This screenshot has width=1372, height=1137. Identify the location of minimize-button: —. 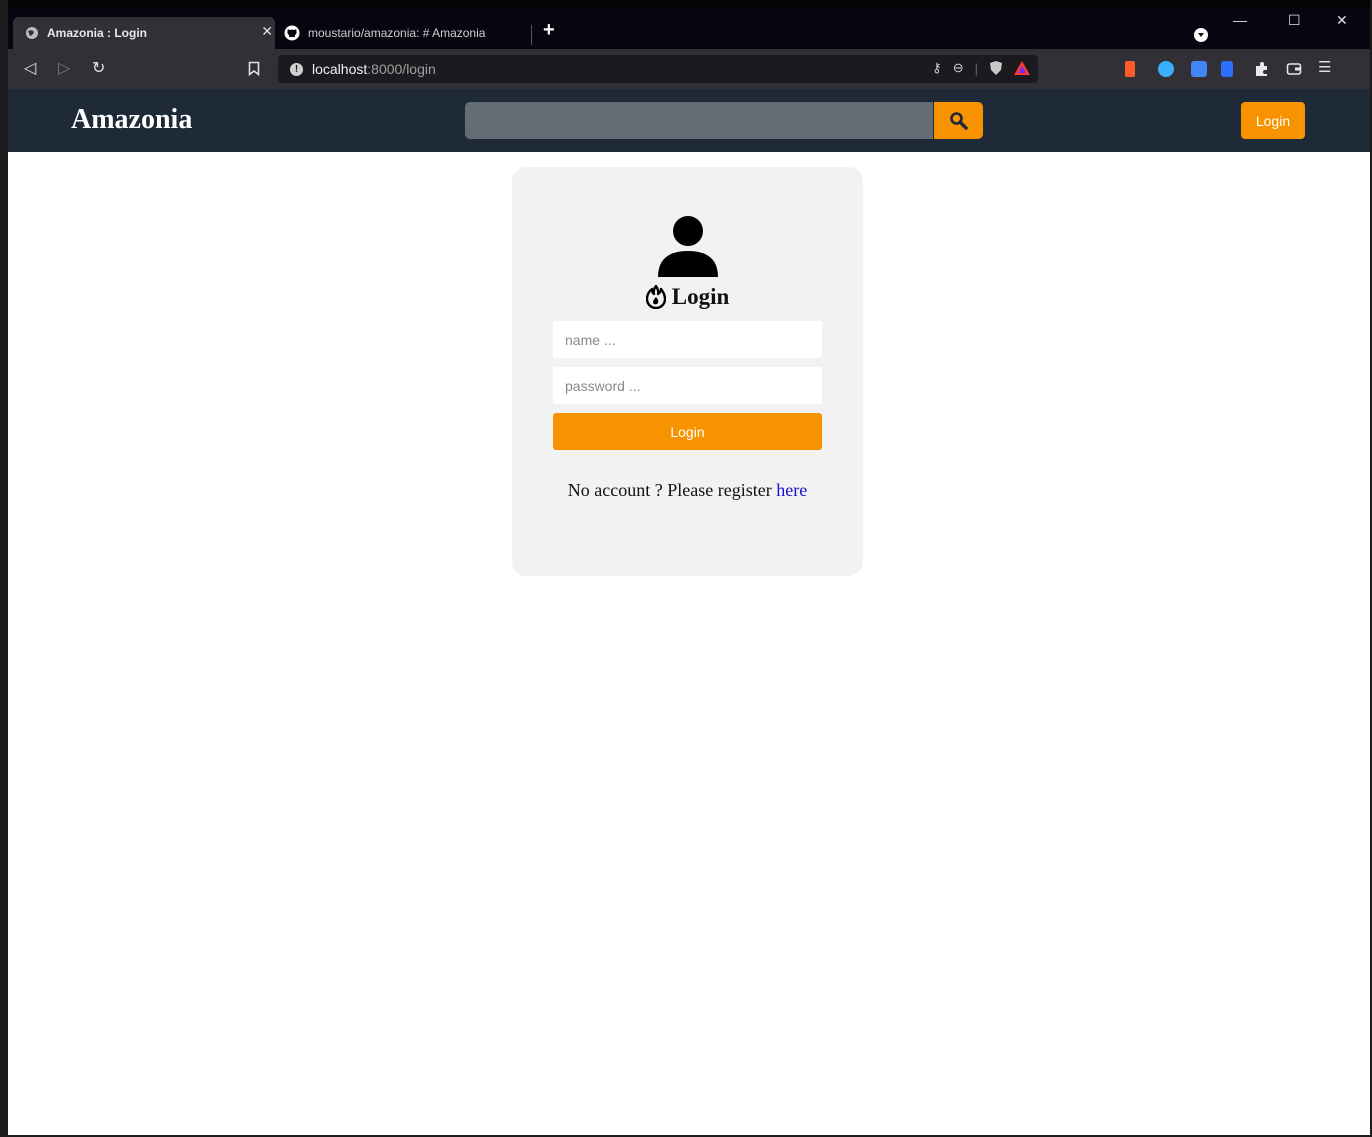
(1240, 20).